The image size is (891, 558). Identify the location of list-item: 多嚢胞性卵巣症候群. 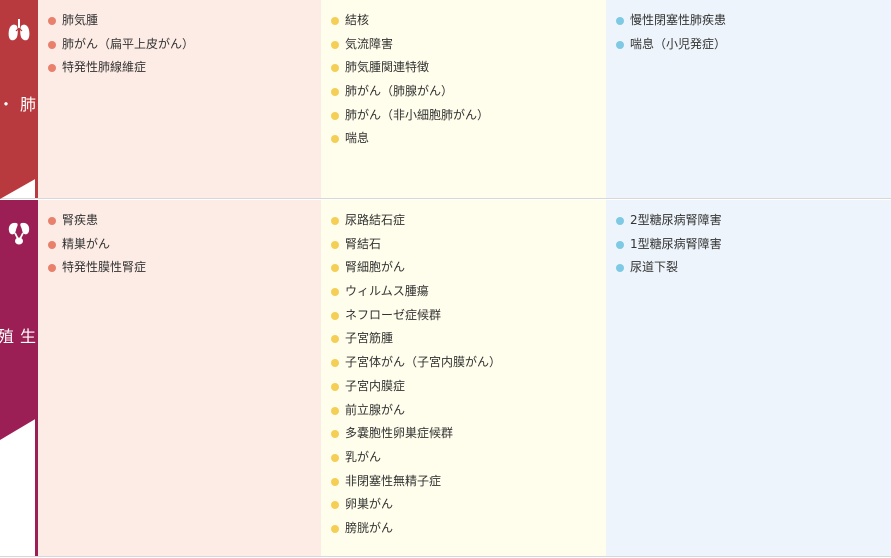
(463, 434).